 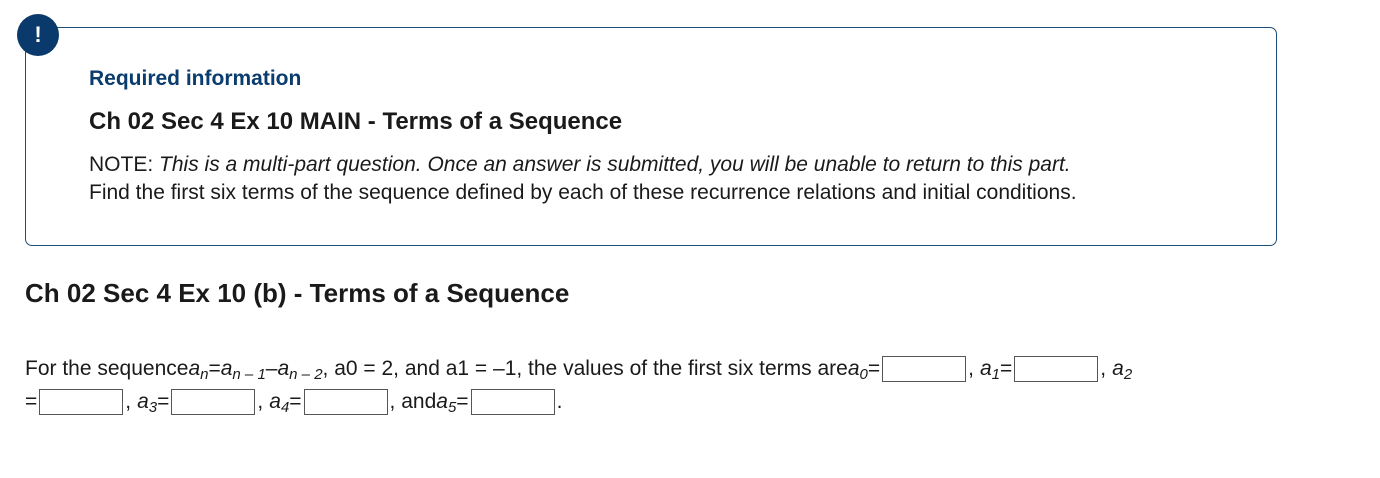 I want to click on question-lead: For the sequence, so click(x=107, y=368).